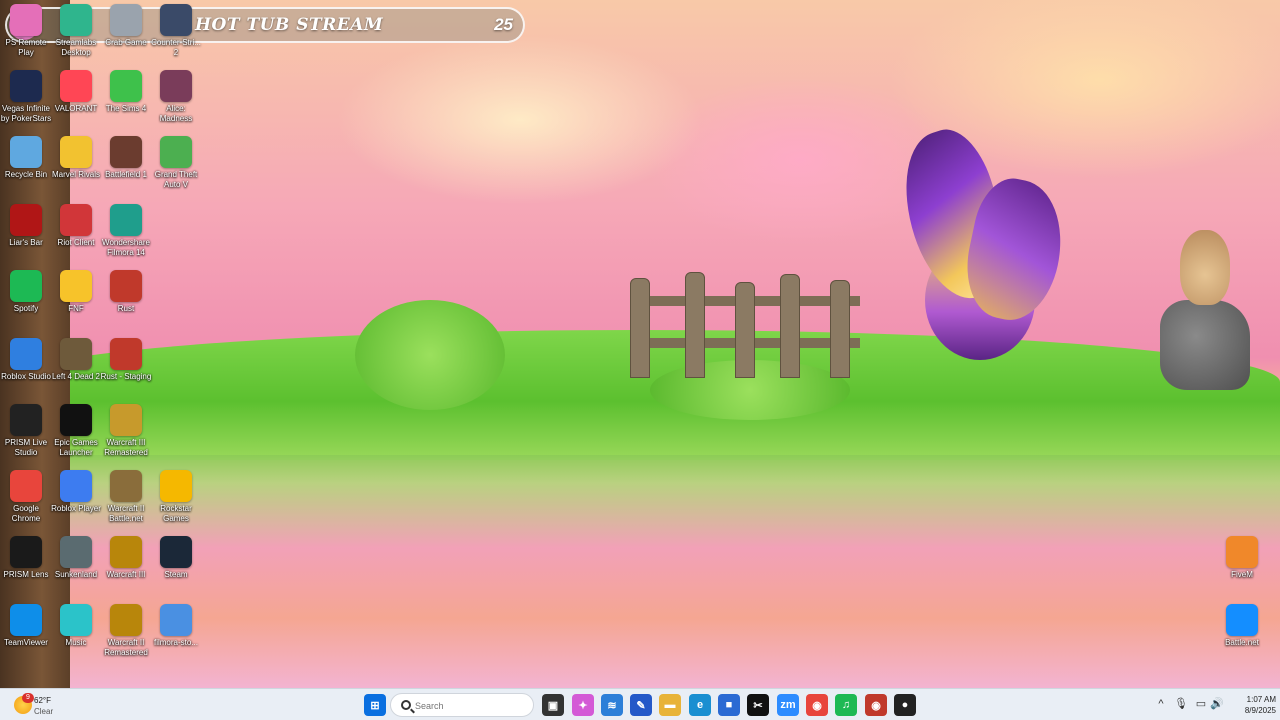 This screenshot has height=720, width=1280. What do you see at coordinates (1217, 704) in the screenshot?
I see `volume-icon: 🔊` at bounding box center [1217, 704].